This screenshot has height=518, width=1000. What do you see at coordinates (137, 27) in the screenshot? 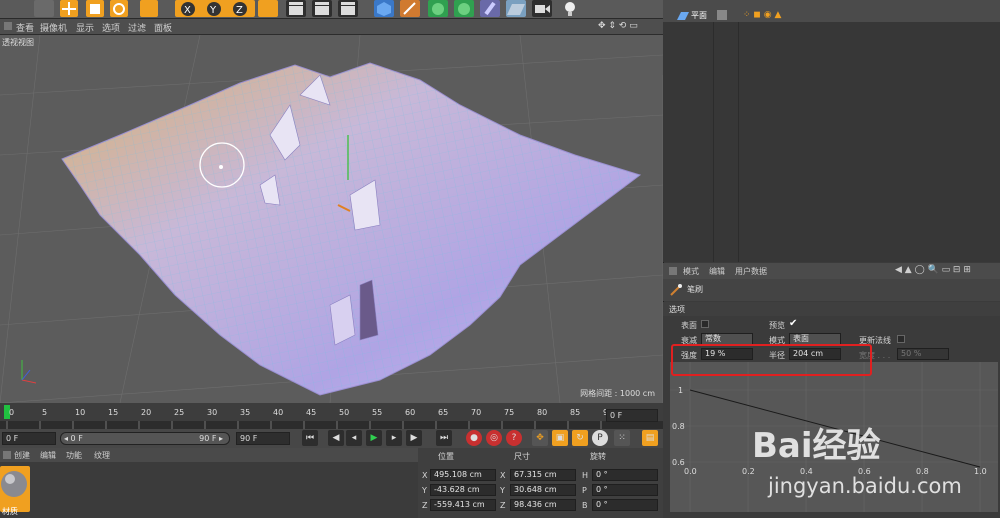
I see `menu-filter: 过滤` at bounding box center [137, 27].